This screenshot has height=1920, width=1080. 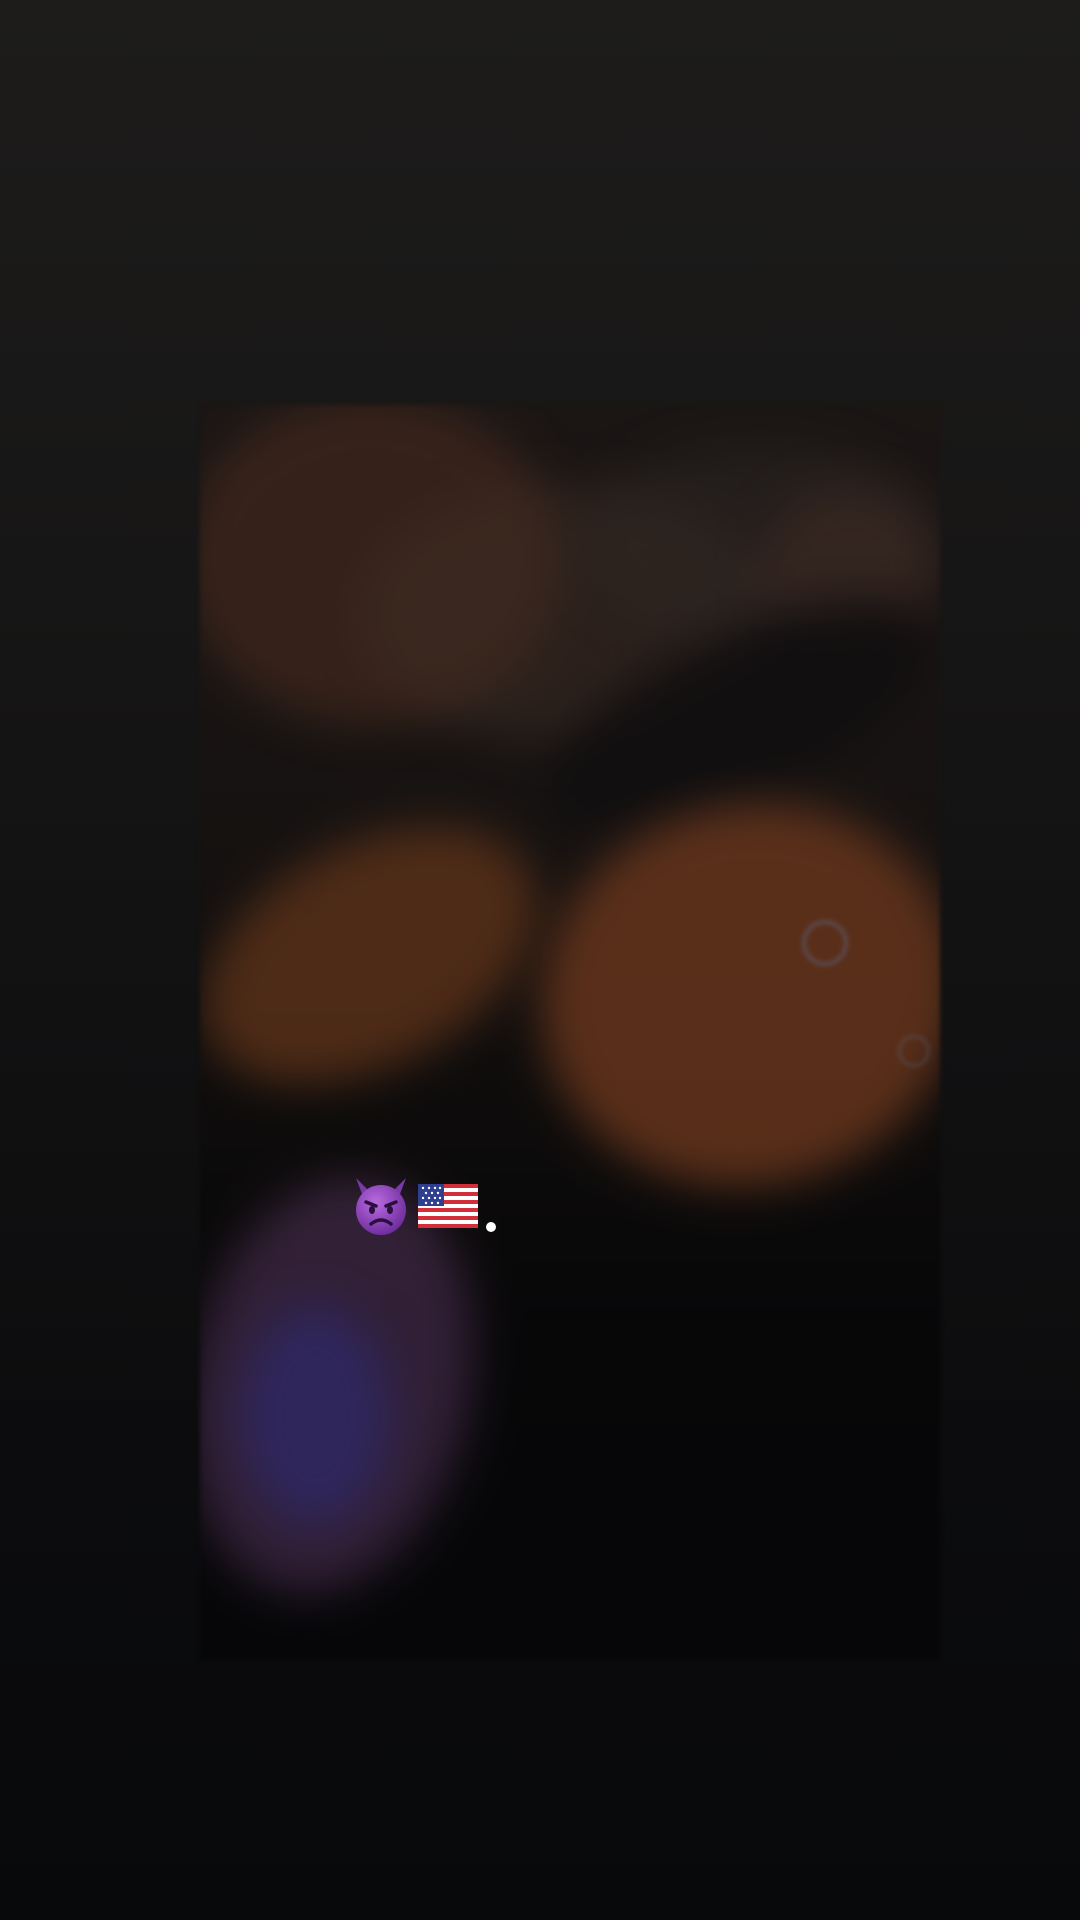 What do you see at coordinates (448, 1206) in the screenshot?
I see `us-flag-emoji-icon` at bounding box center [448, 1206].